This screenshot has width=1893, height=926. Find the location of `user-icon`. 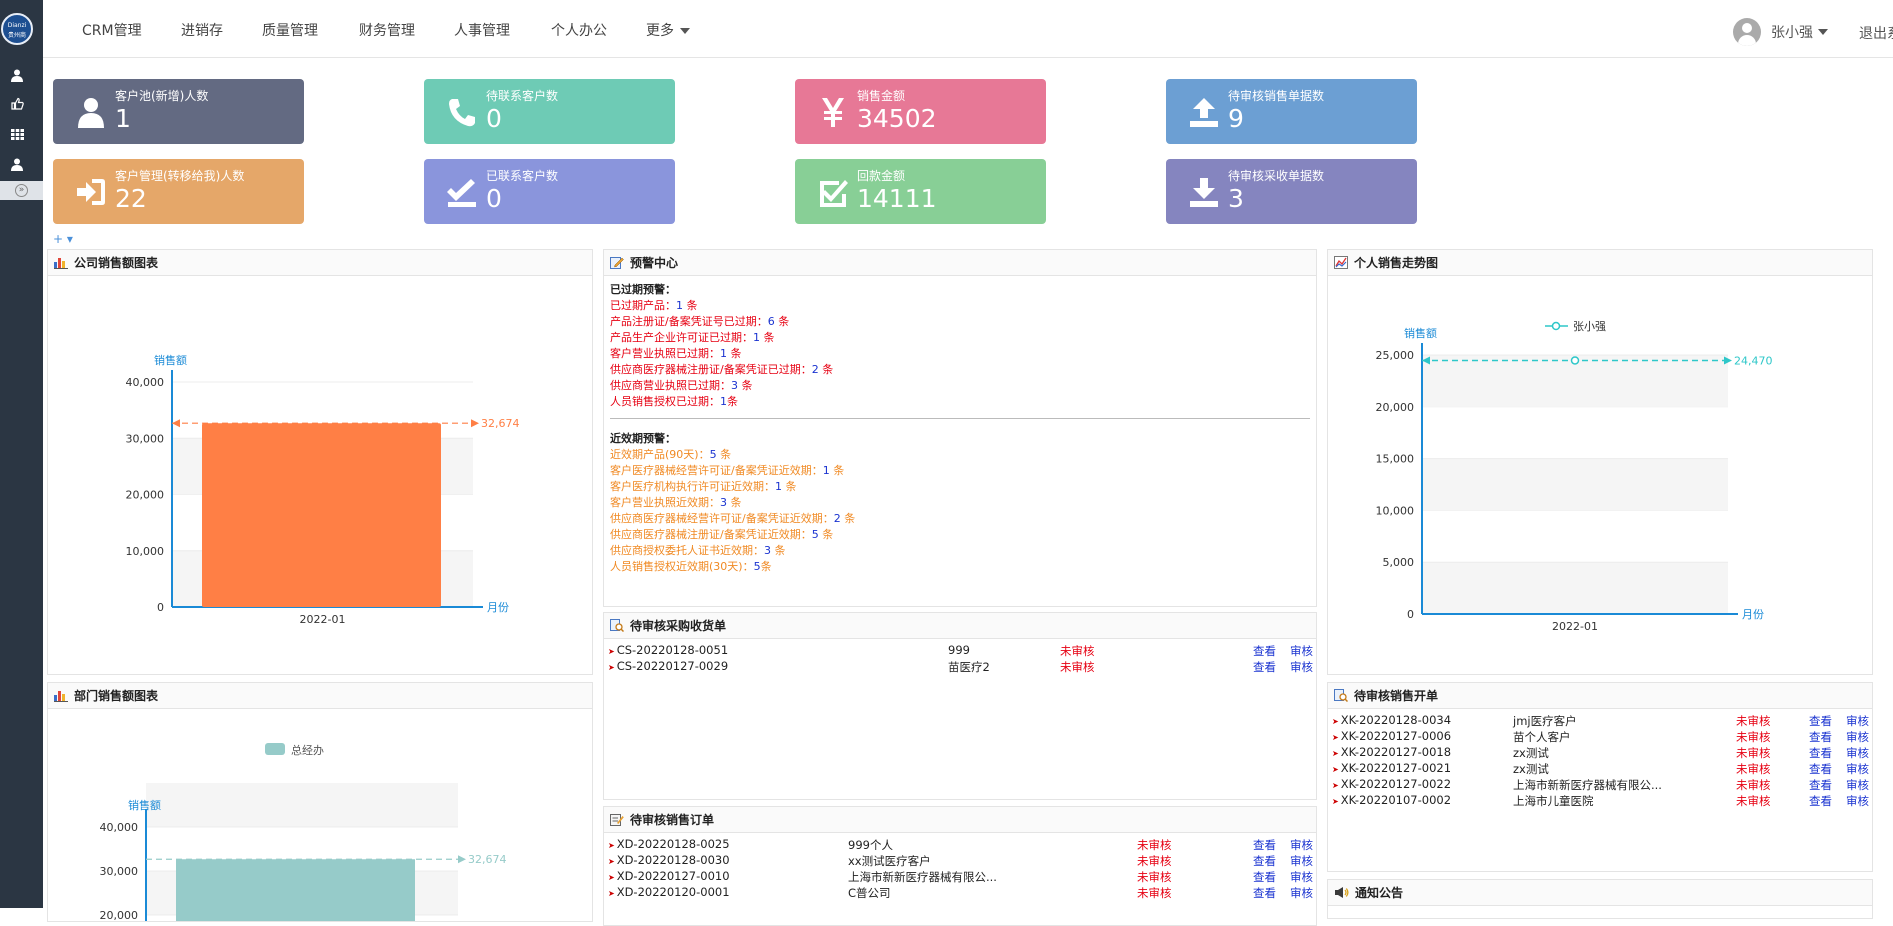

user-icon is located at coordinates (17, 164).